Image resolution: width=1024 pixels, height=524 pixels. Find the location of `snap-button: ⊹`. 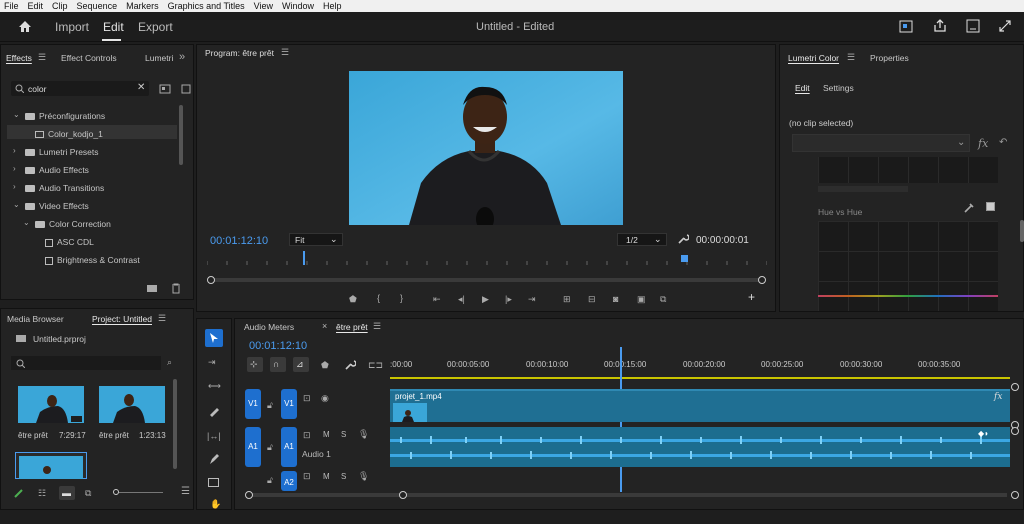

snap-button: ⊹ is located at coordinates (255, 364).